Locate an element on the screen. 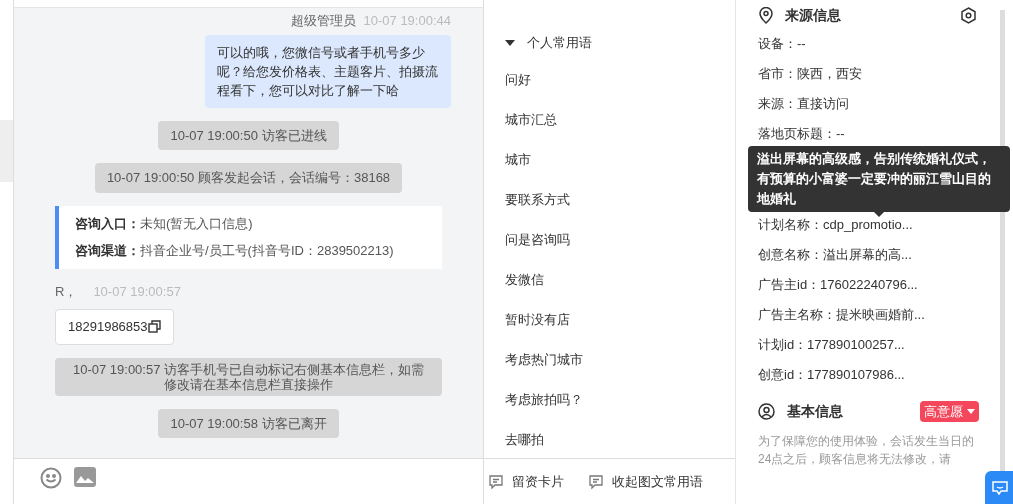 Image resolution: width=1013 pixels, height=504 pixels. system-message: 10-07 19:00:50 顾客发起会话，会话编号：38168 is located at coordinates (248, 178).